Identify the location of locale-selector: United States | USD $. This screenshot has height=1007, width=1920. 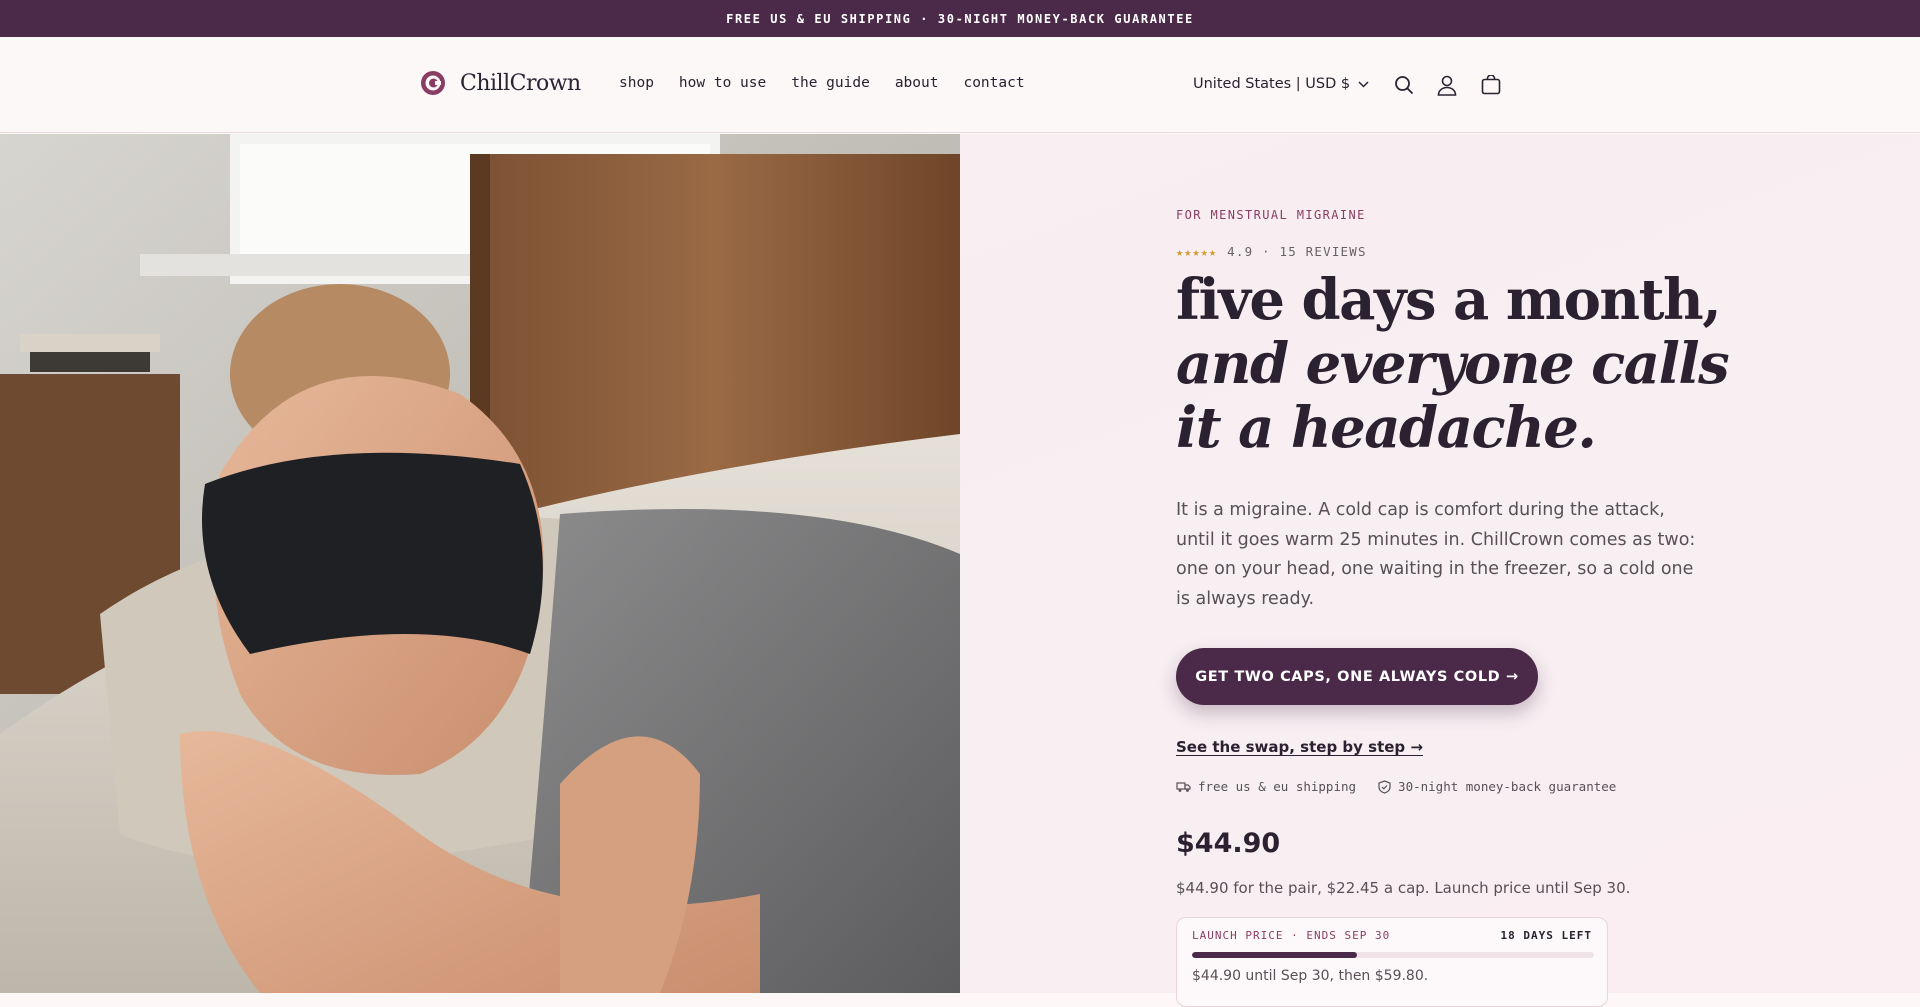
(1281, 84).